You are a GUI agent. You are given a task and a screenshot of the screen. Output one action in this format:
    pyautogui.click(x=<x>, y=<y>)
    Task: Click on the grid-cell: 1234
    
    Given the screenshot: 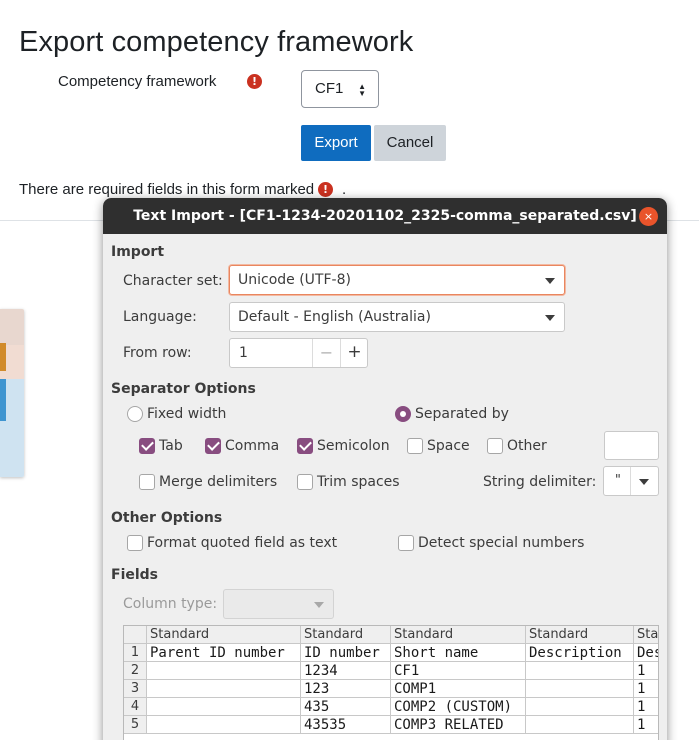 What is the action you would take?
    pyautogui.click(x=346, y=671)
    